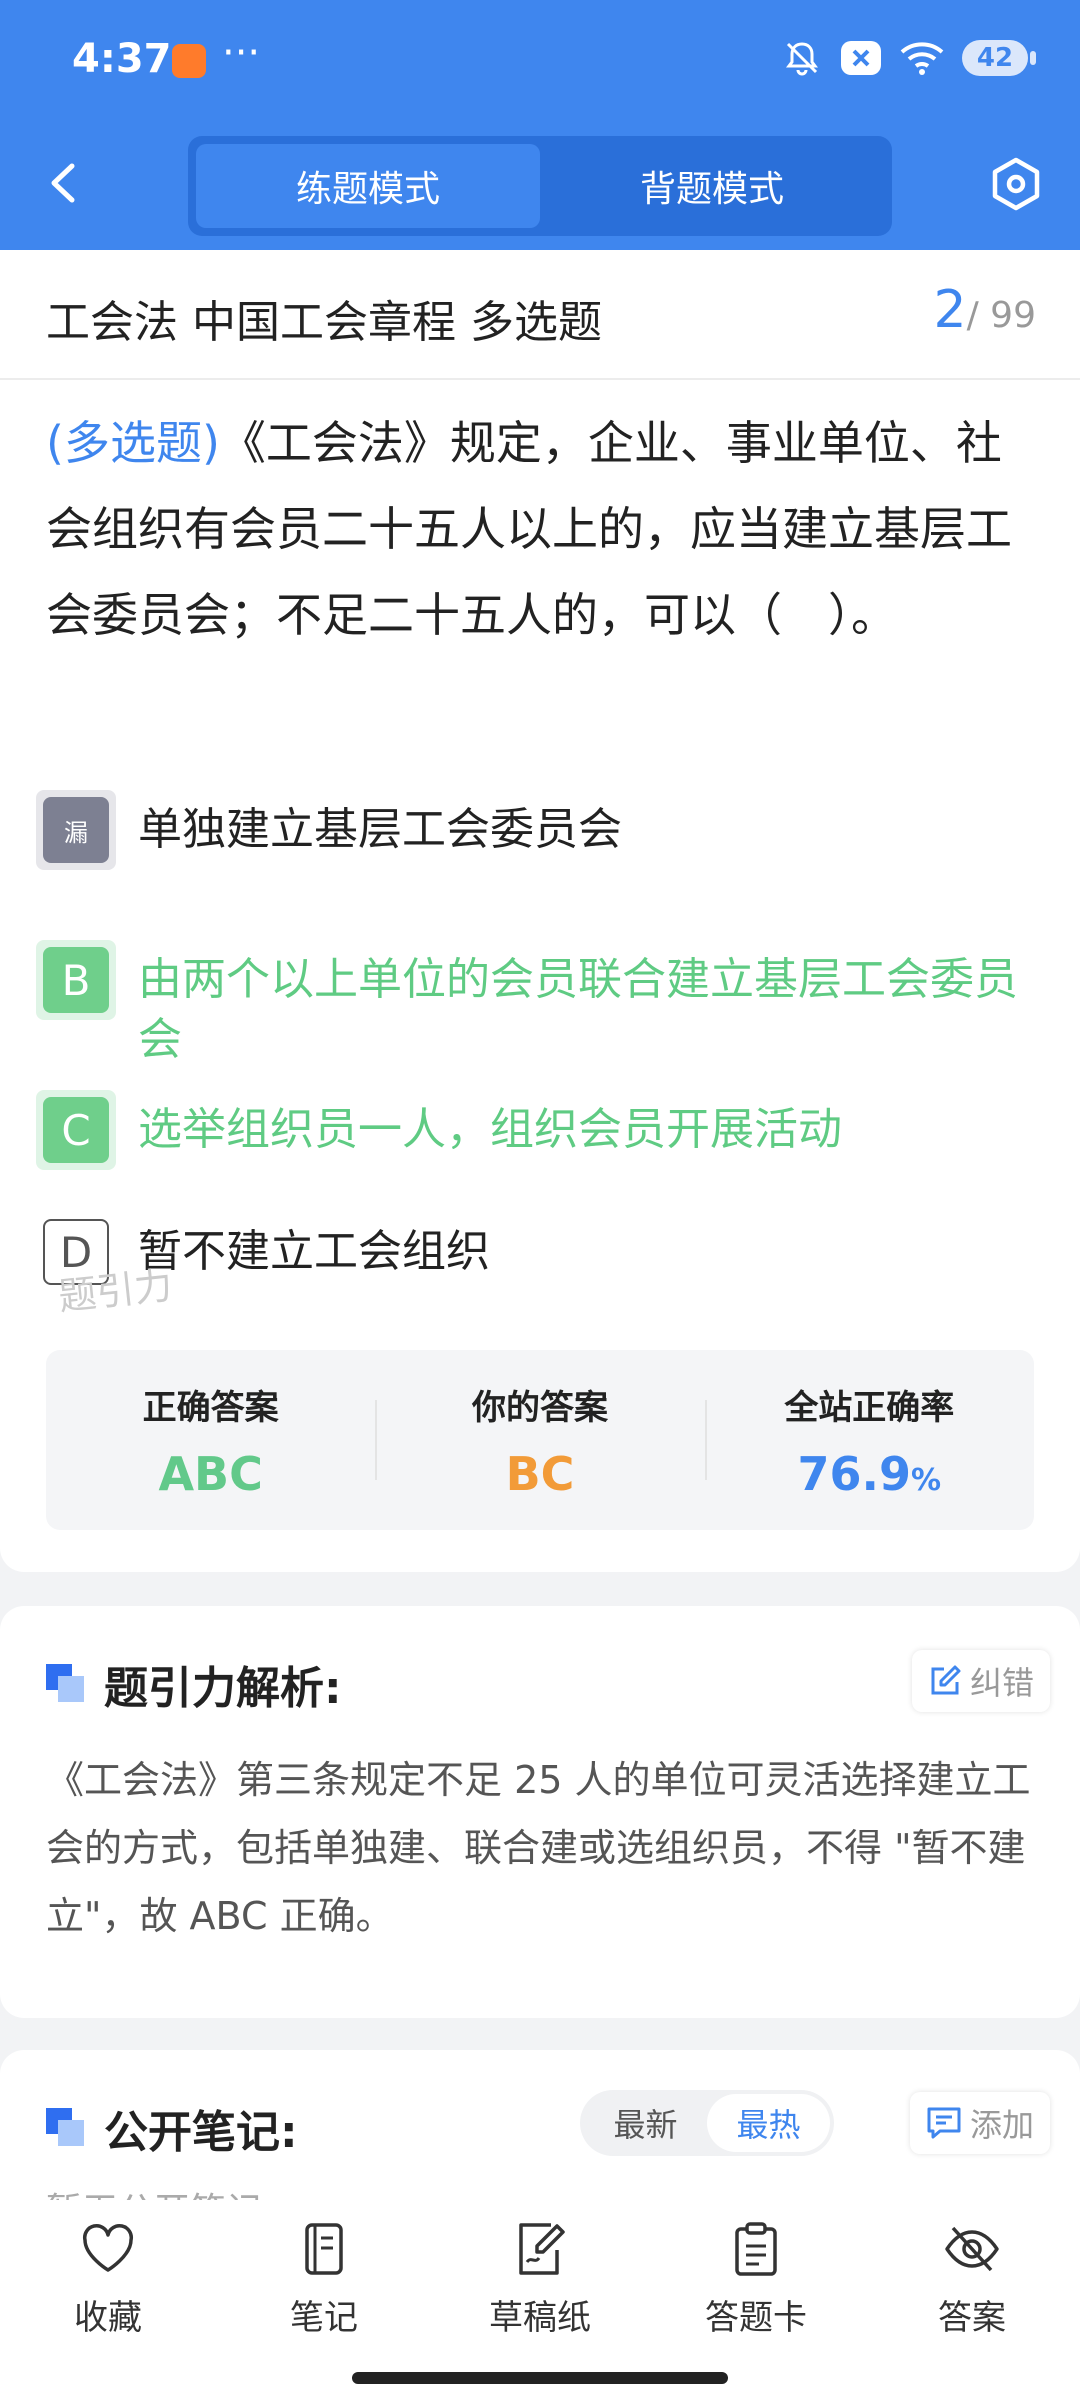 Image resolution: width=1080 pixels, height=2400 pixels. I want to click on status-bar: 4:37 ··· 42, so click(540, 62).